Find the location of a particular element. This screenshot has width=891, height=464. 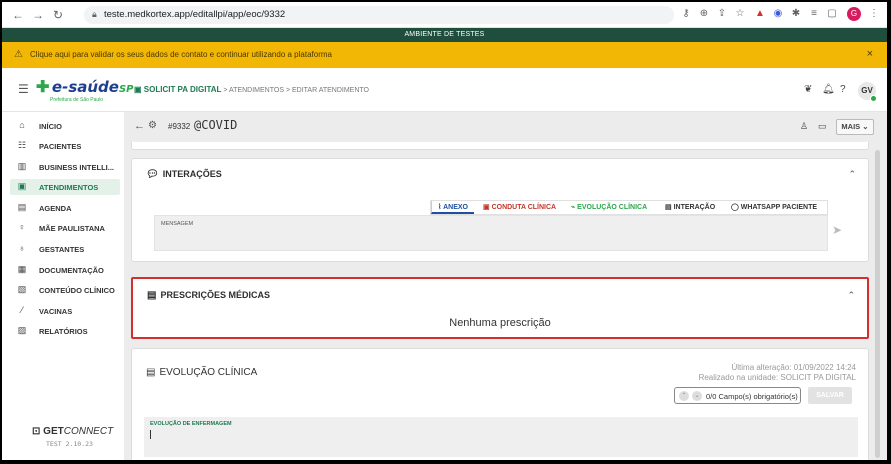

book-icon: ▧ is located at coordinates (22, 289).